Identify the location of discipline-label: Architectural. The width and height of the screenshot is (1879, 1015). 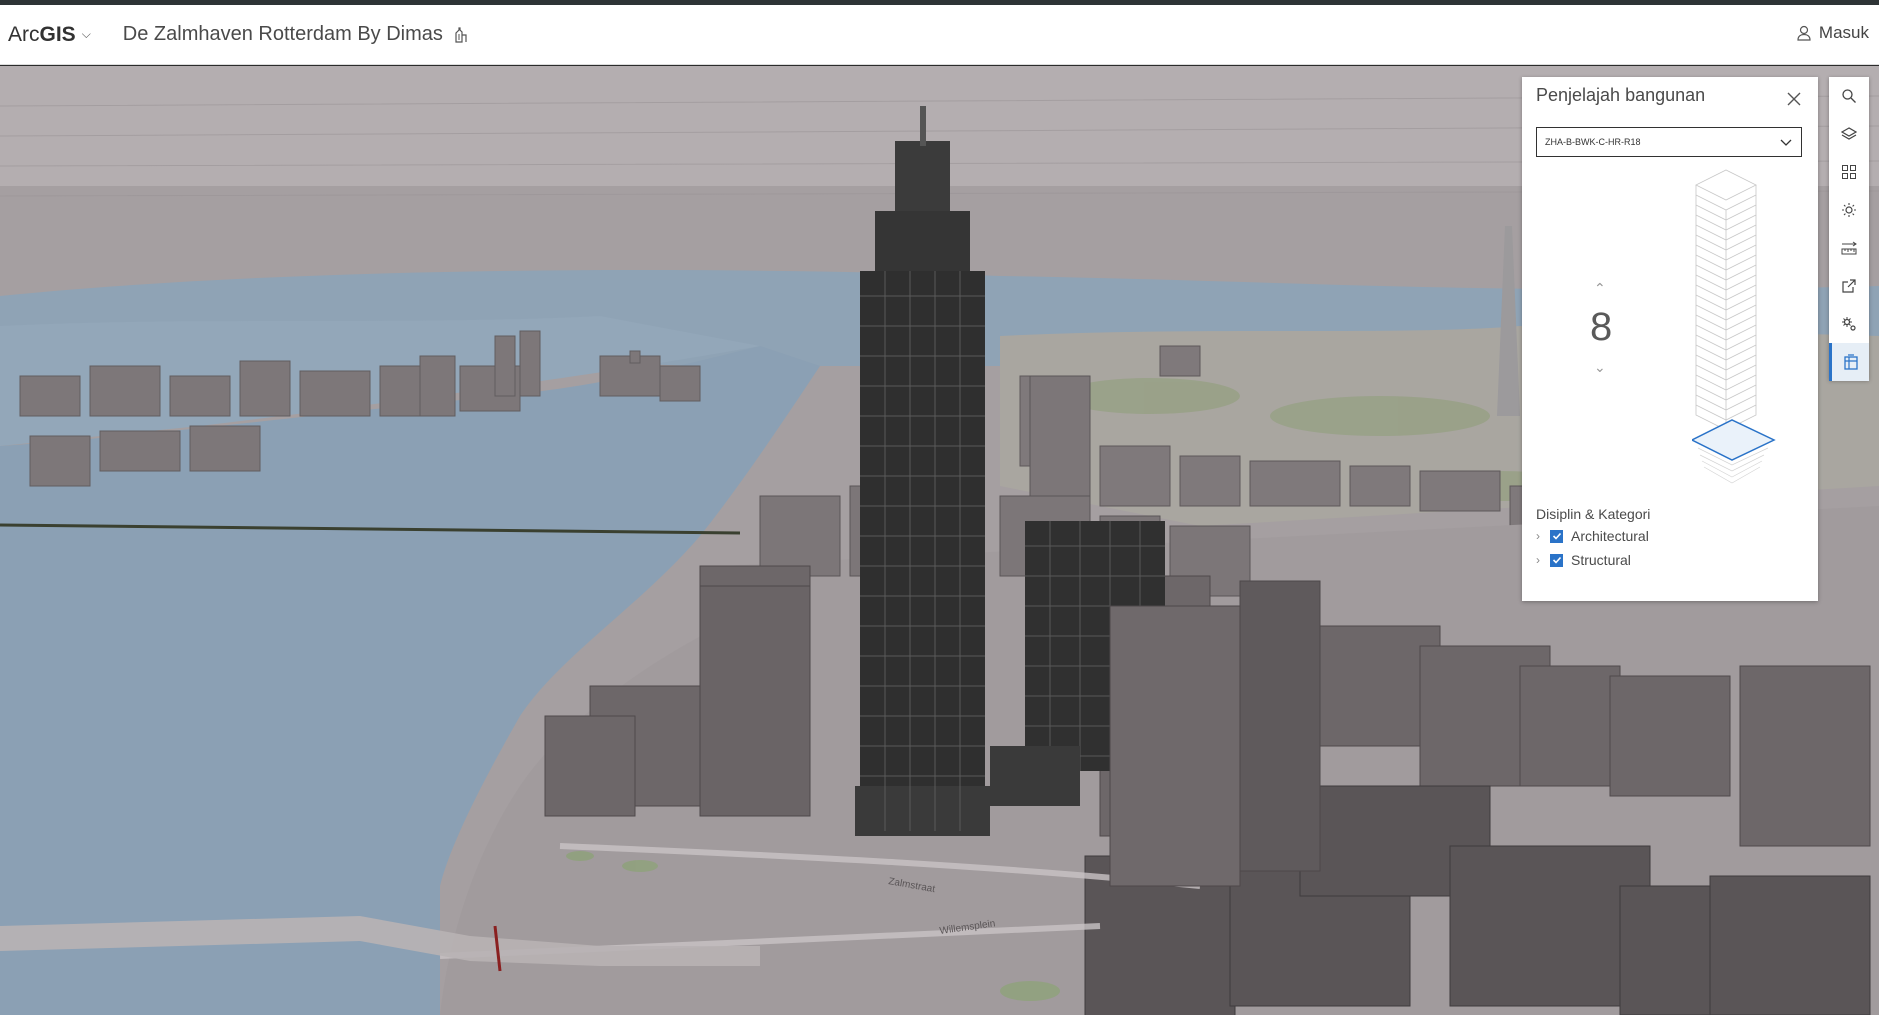
(1610, 536).